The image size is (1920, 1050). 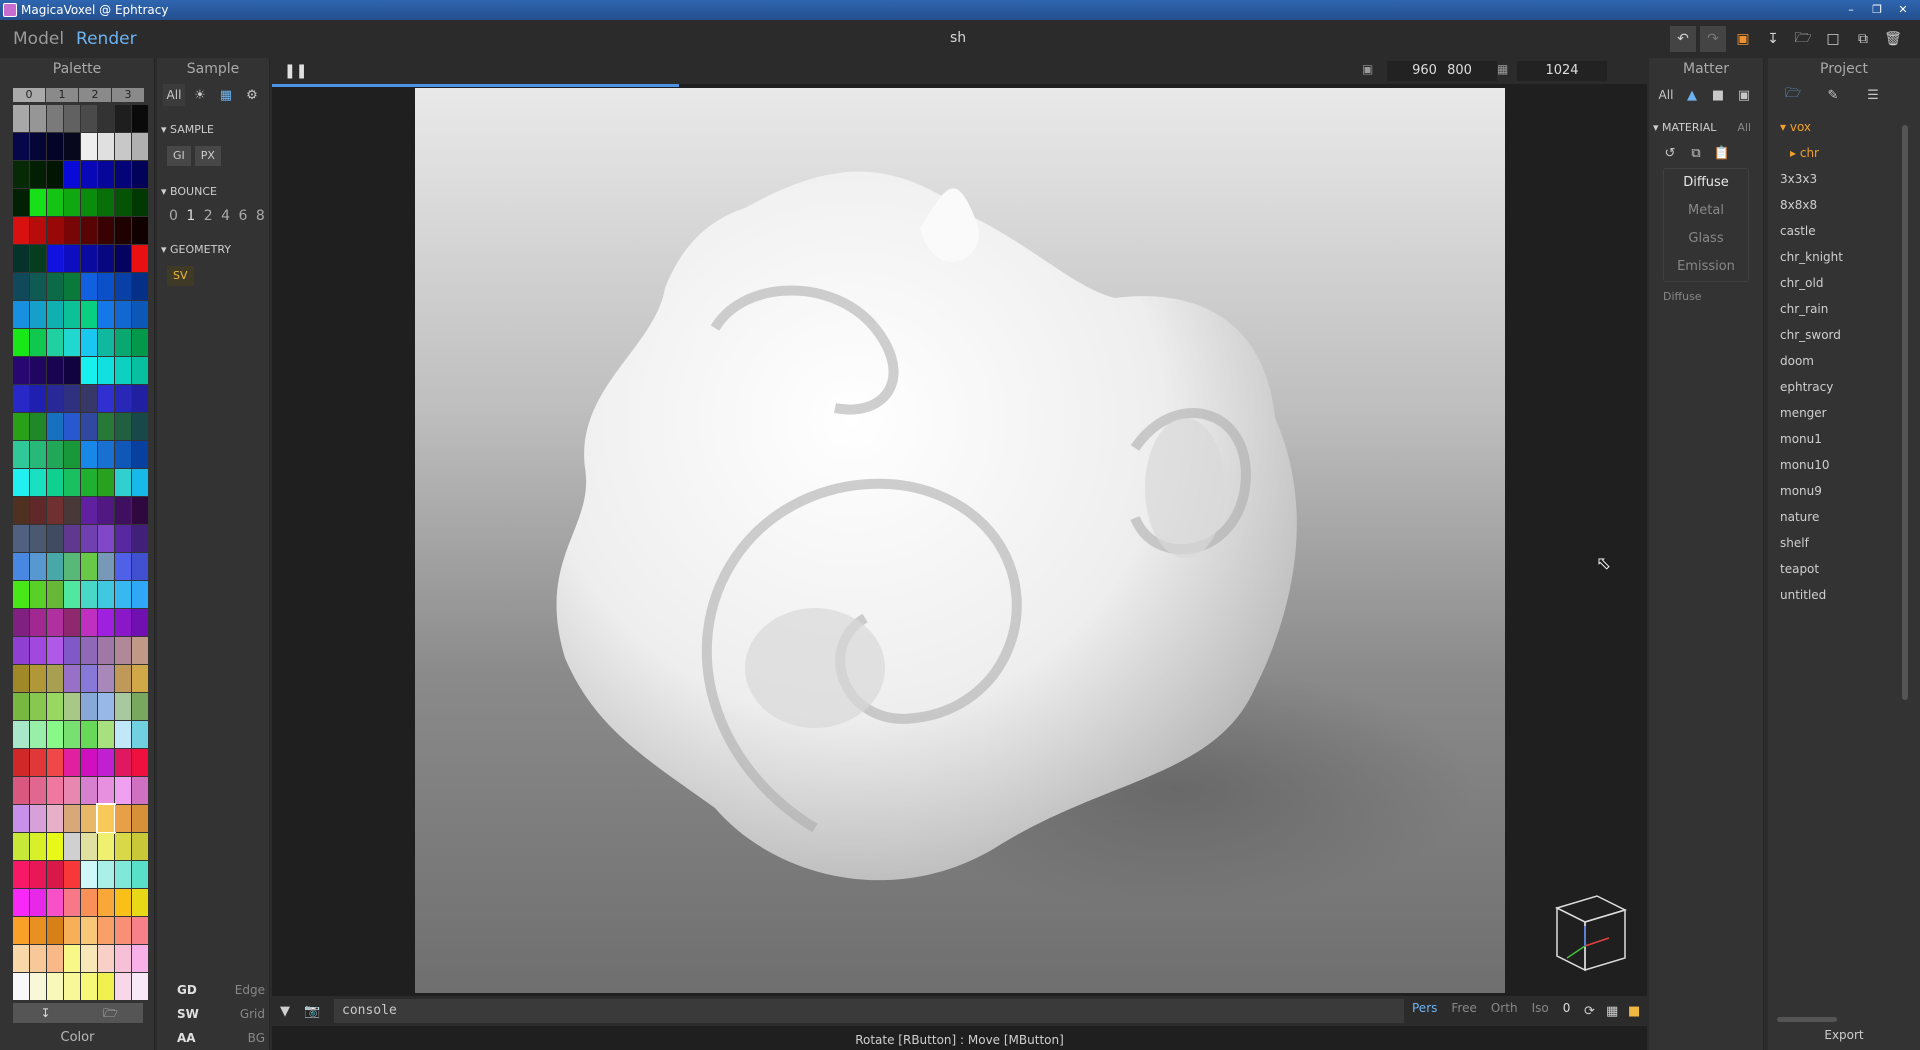 What do you see at coordinates (1683, 39) in the screenshot?
I see `undo-icon: ↶` at bounding box center [1683, 39].